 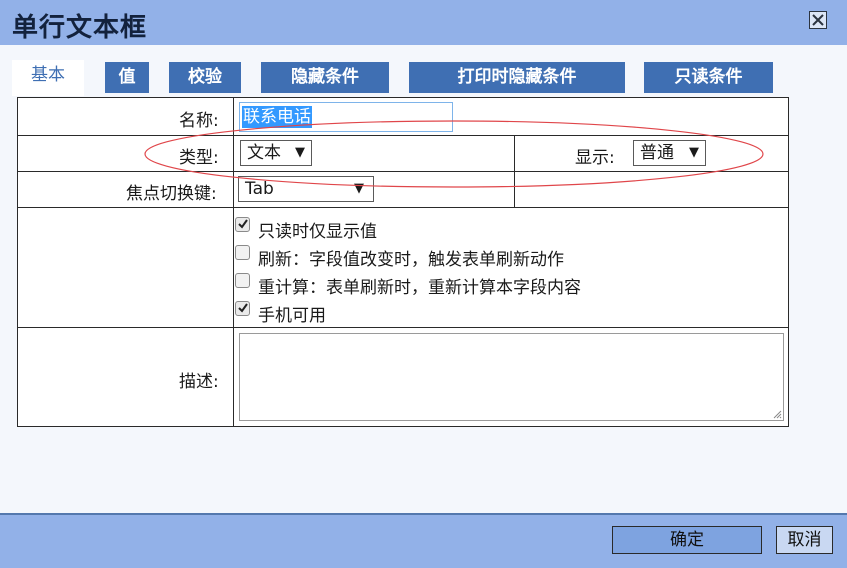 I want to click on description-textarea, so click(x=511, y=377).